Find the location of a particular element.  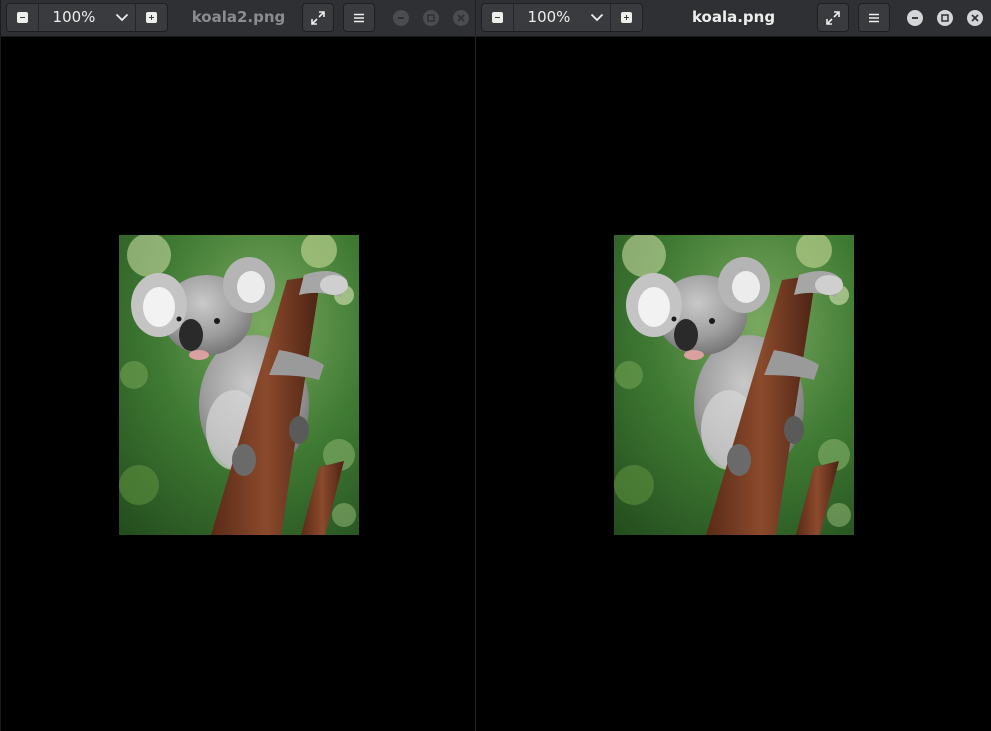

window-title: koala.png is located at coordinates (733, 17).